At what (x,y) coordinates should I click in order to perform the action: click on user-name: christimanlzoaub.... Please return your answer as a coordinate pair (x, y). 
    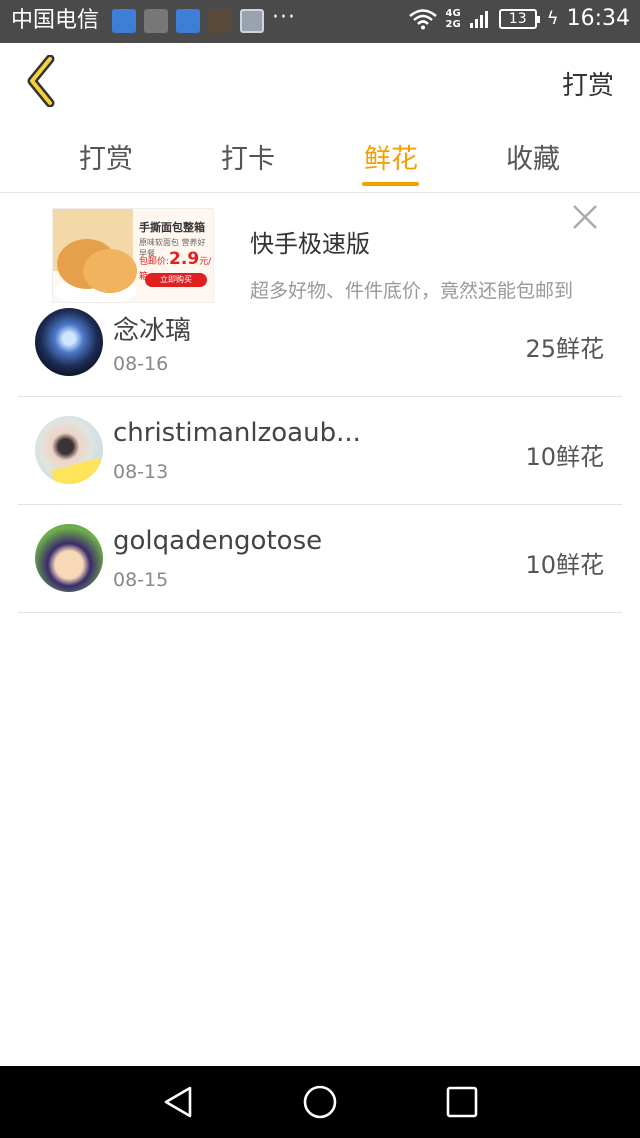
    Looking at the image, I should click on (237, 433).